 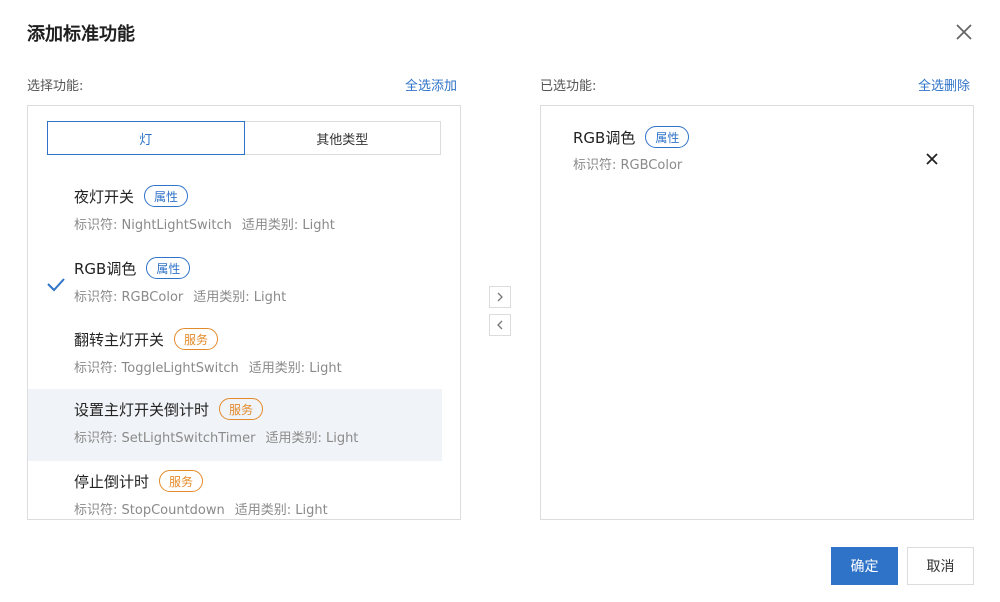 I want to click on tab-light: 灯, so click(x=146, y=138).